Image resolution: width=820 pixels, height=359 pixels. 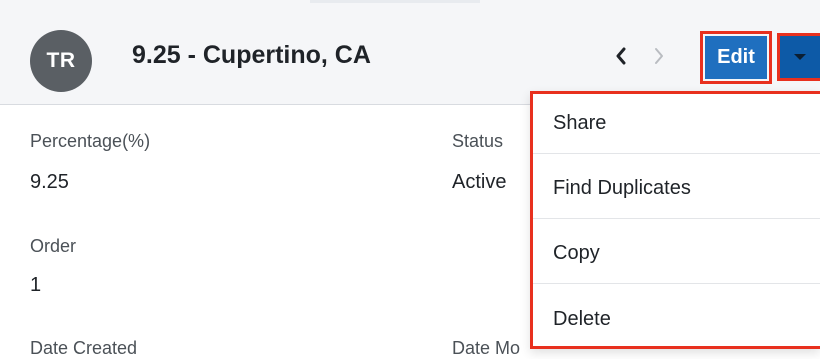 I want to click on date-modified-label: Date Mo, so click(x=486, y=348).